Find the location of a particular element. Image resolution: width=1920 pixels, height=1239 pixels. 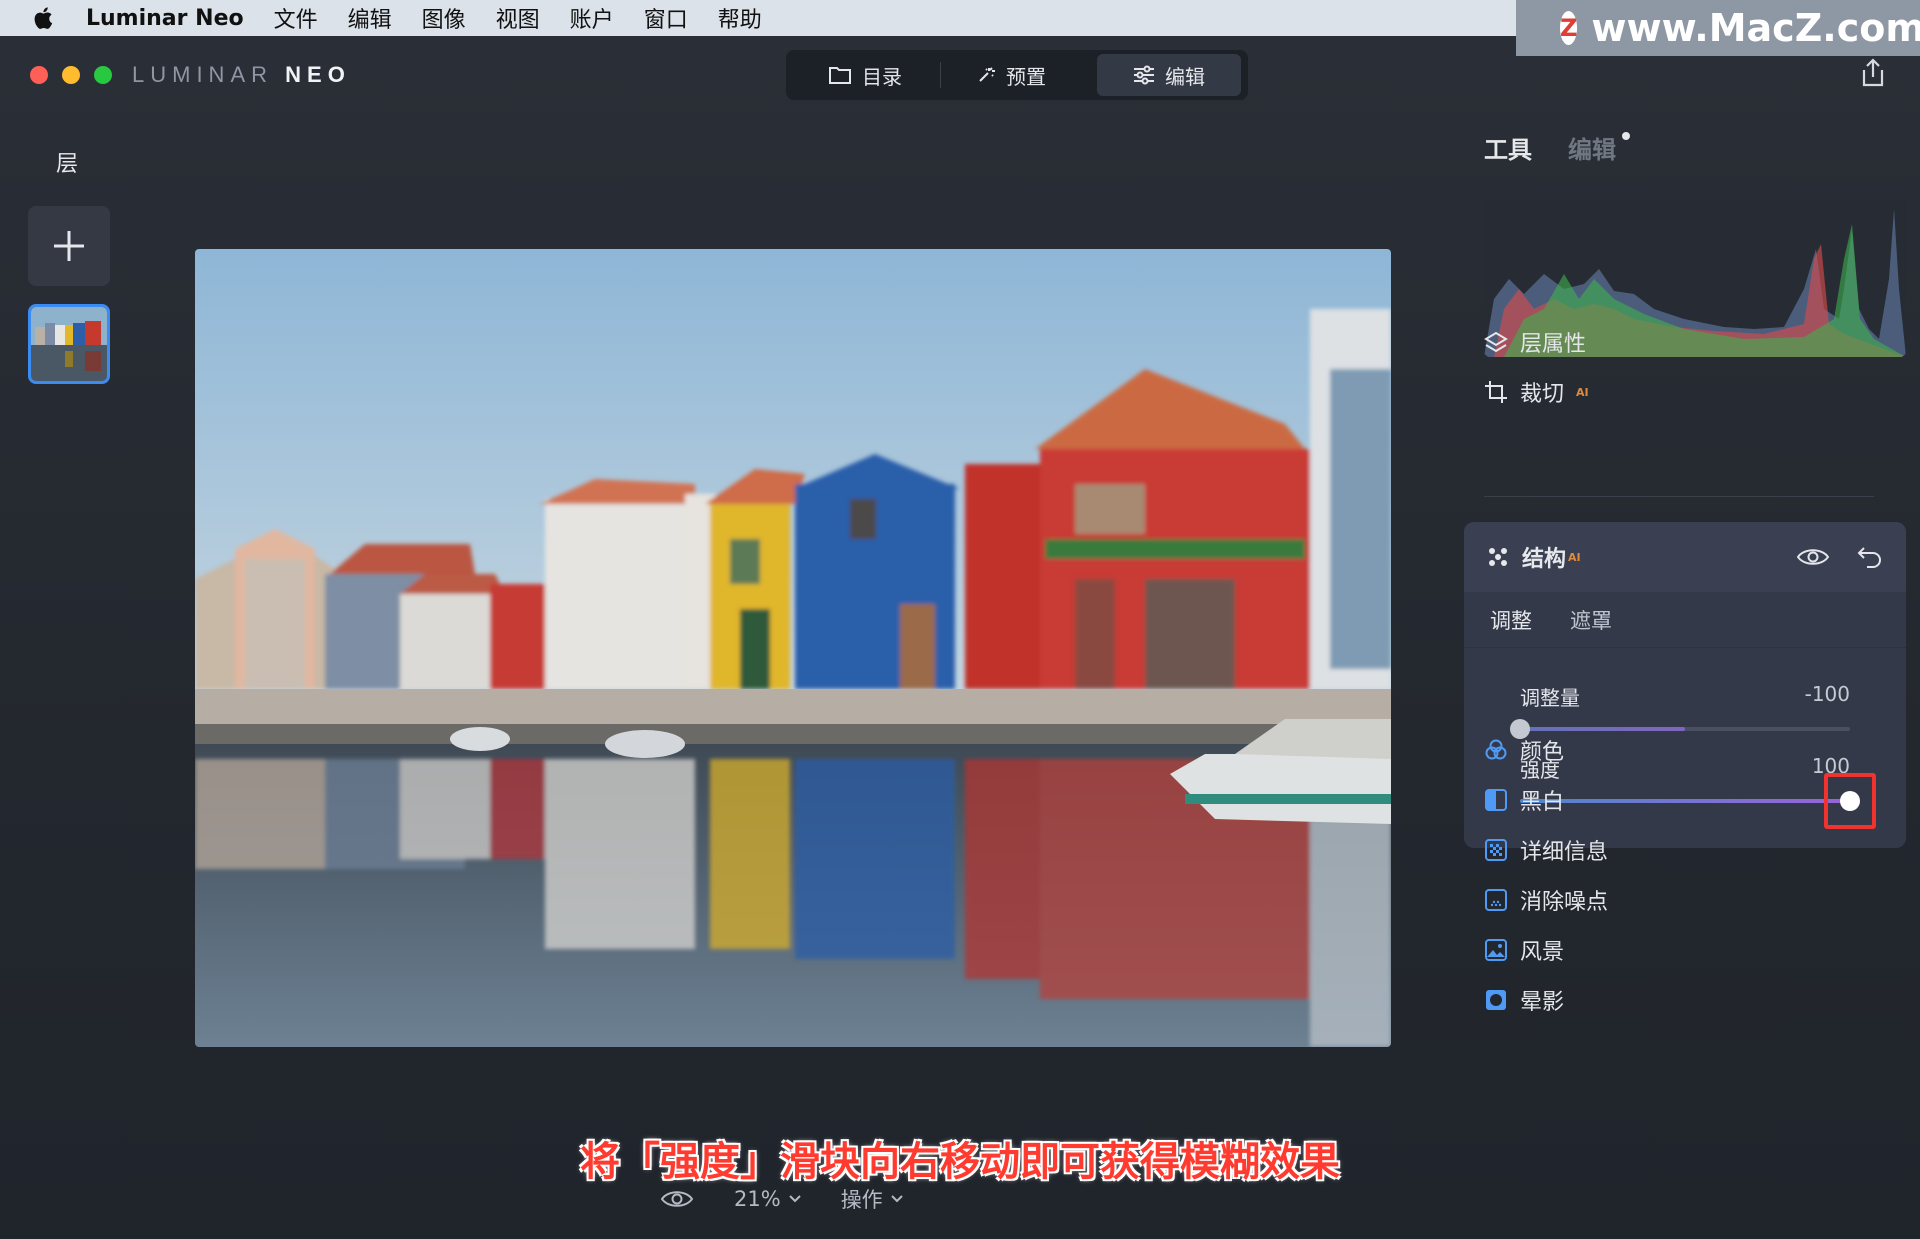

tool-landscape: 风景 is located at coordinates (1524, 950).